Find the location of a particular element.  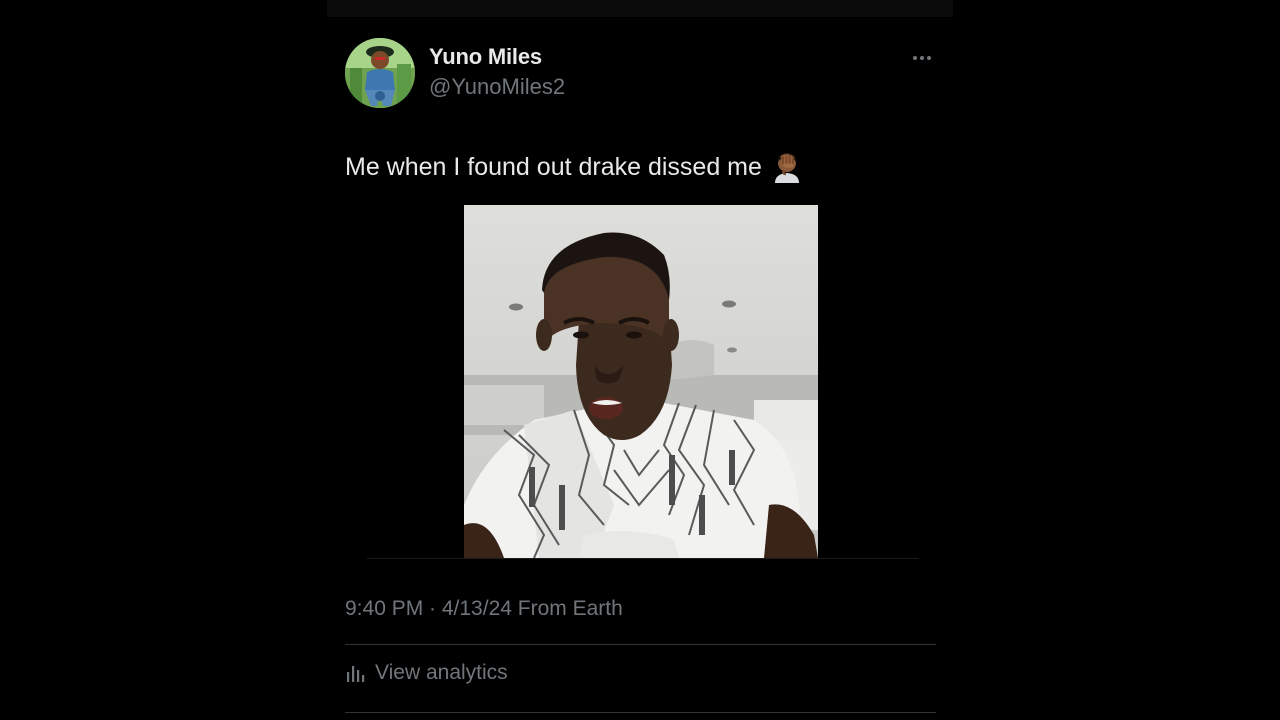

avatar is located at coordinates (380, 73).